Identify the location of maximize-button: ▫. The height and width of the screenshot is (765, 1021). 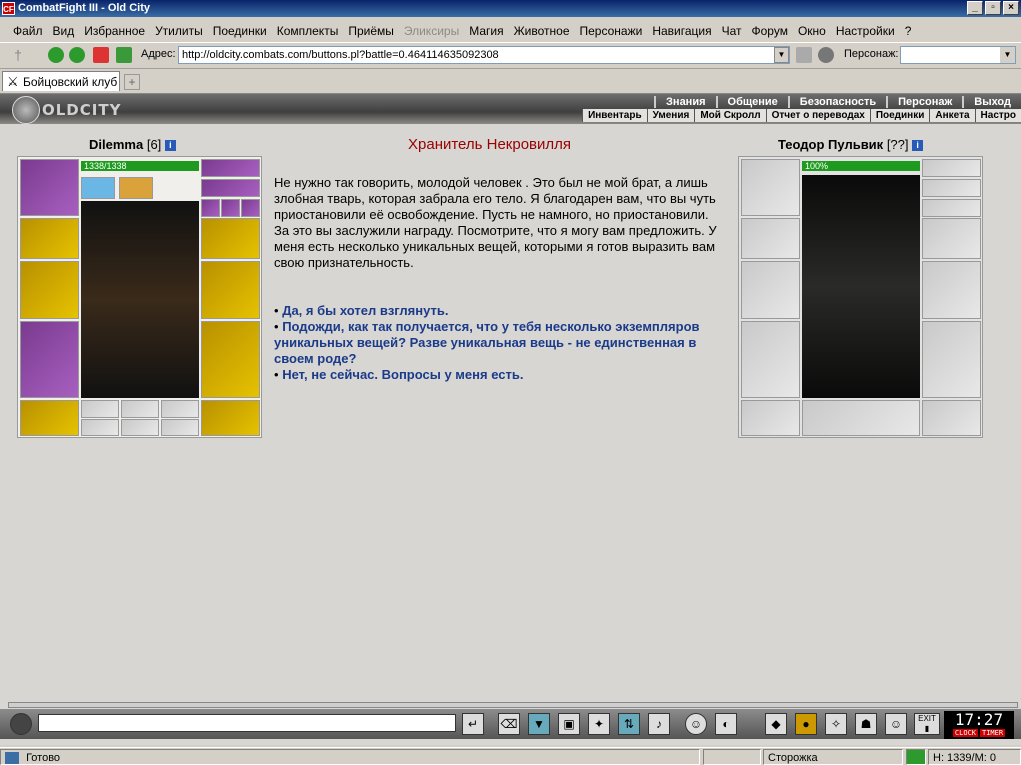
(993, 8).